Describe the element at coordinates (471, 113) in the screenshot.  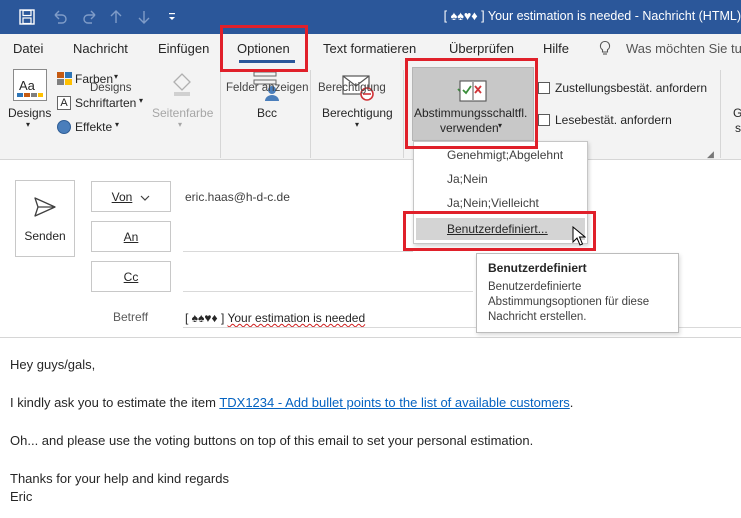
I see `abstimmung-label-line1: Abstimmungsschaltfl.` at that location.